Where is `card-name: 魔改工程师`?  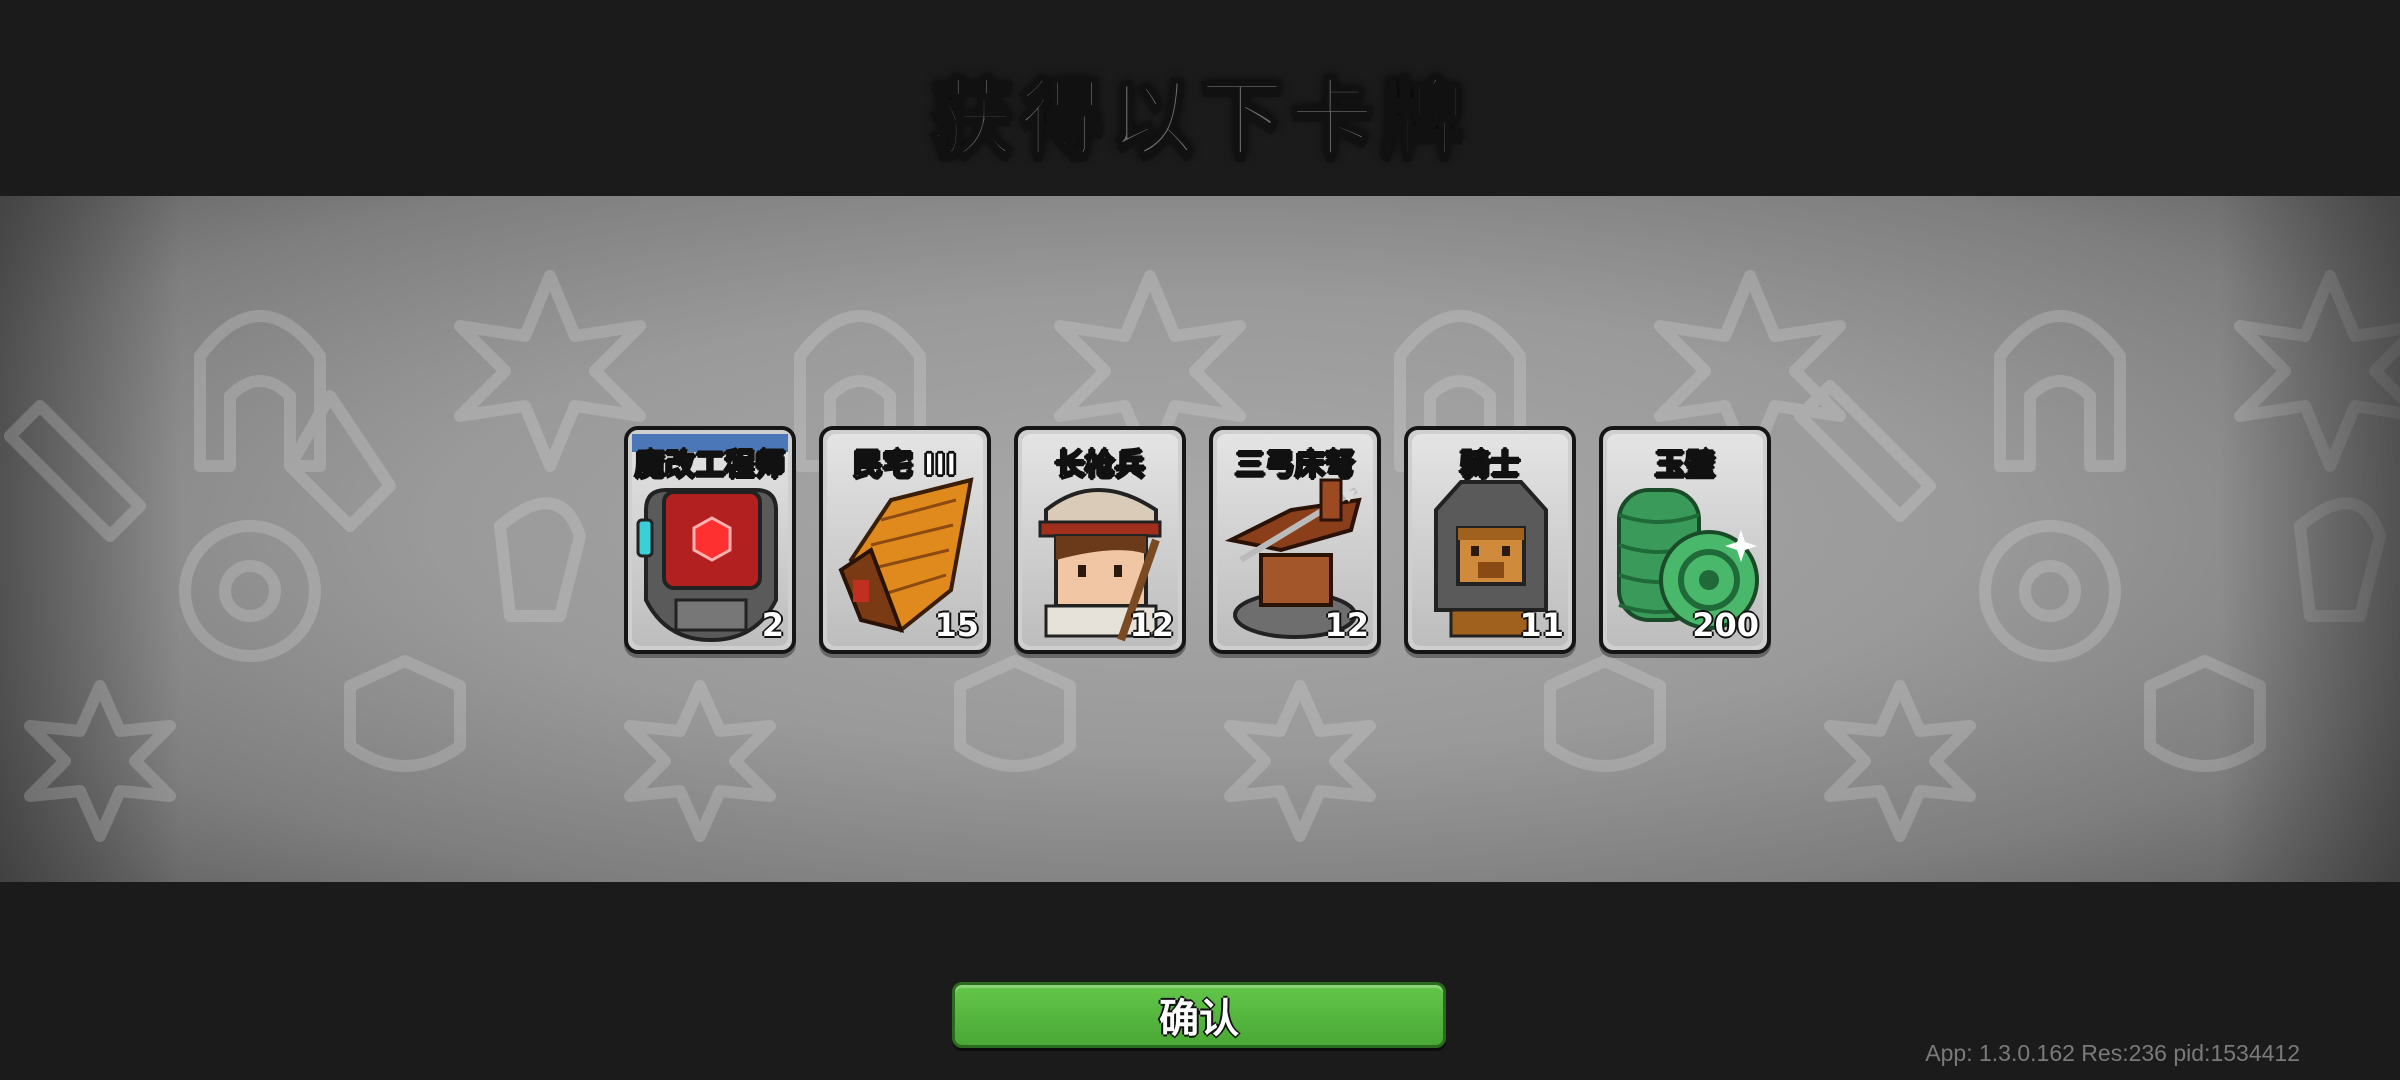 card-name: 魔改工程师 is located at coordinates (710, 465).